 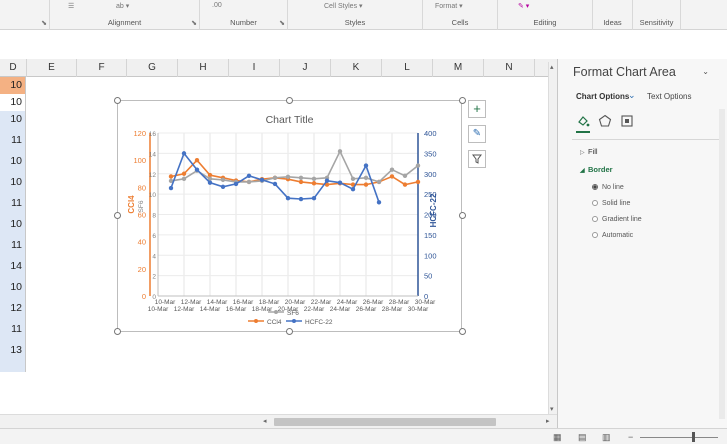 What do you see at coordinates (669, 96) in the screenshot?
I see `text-options-tab: Text Options` at bounding box center [669, 96].